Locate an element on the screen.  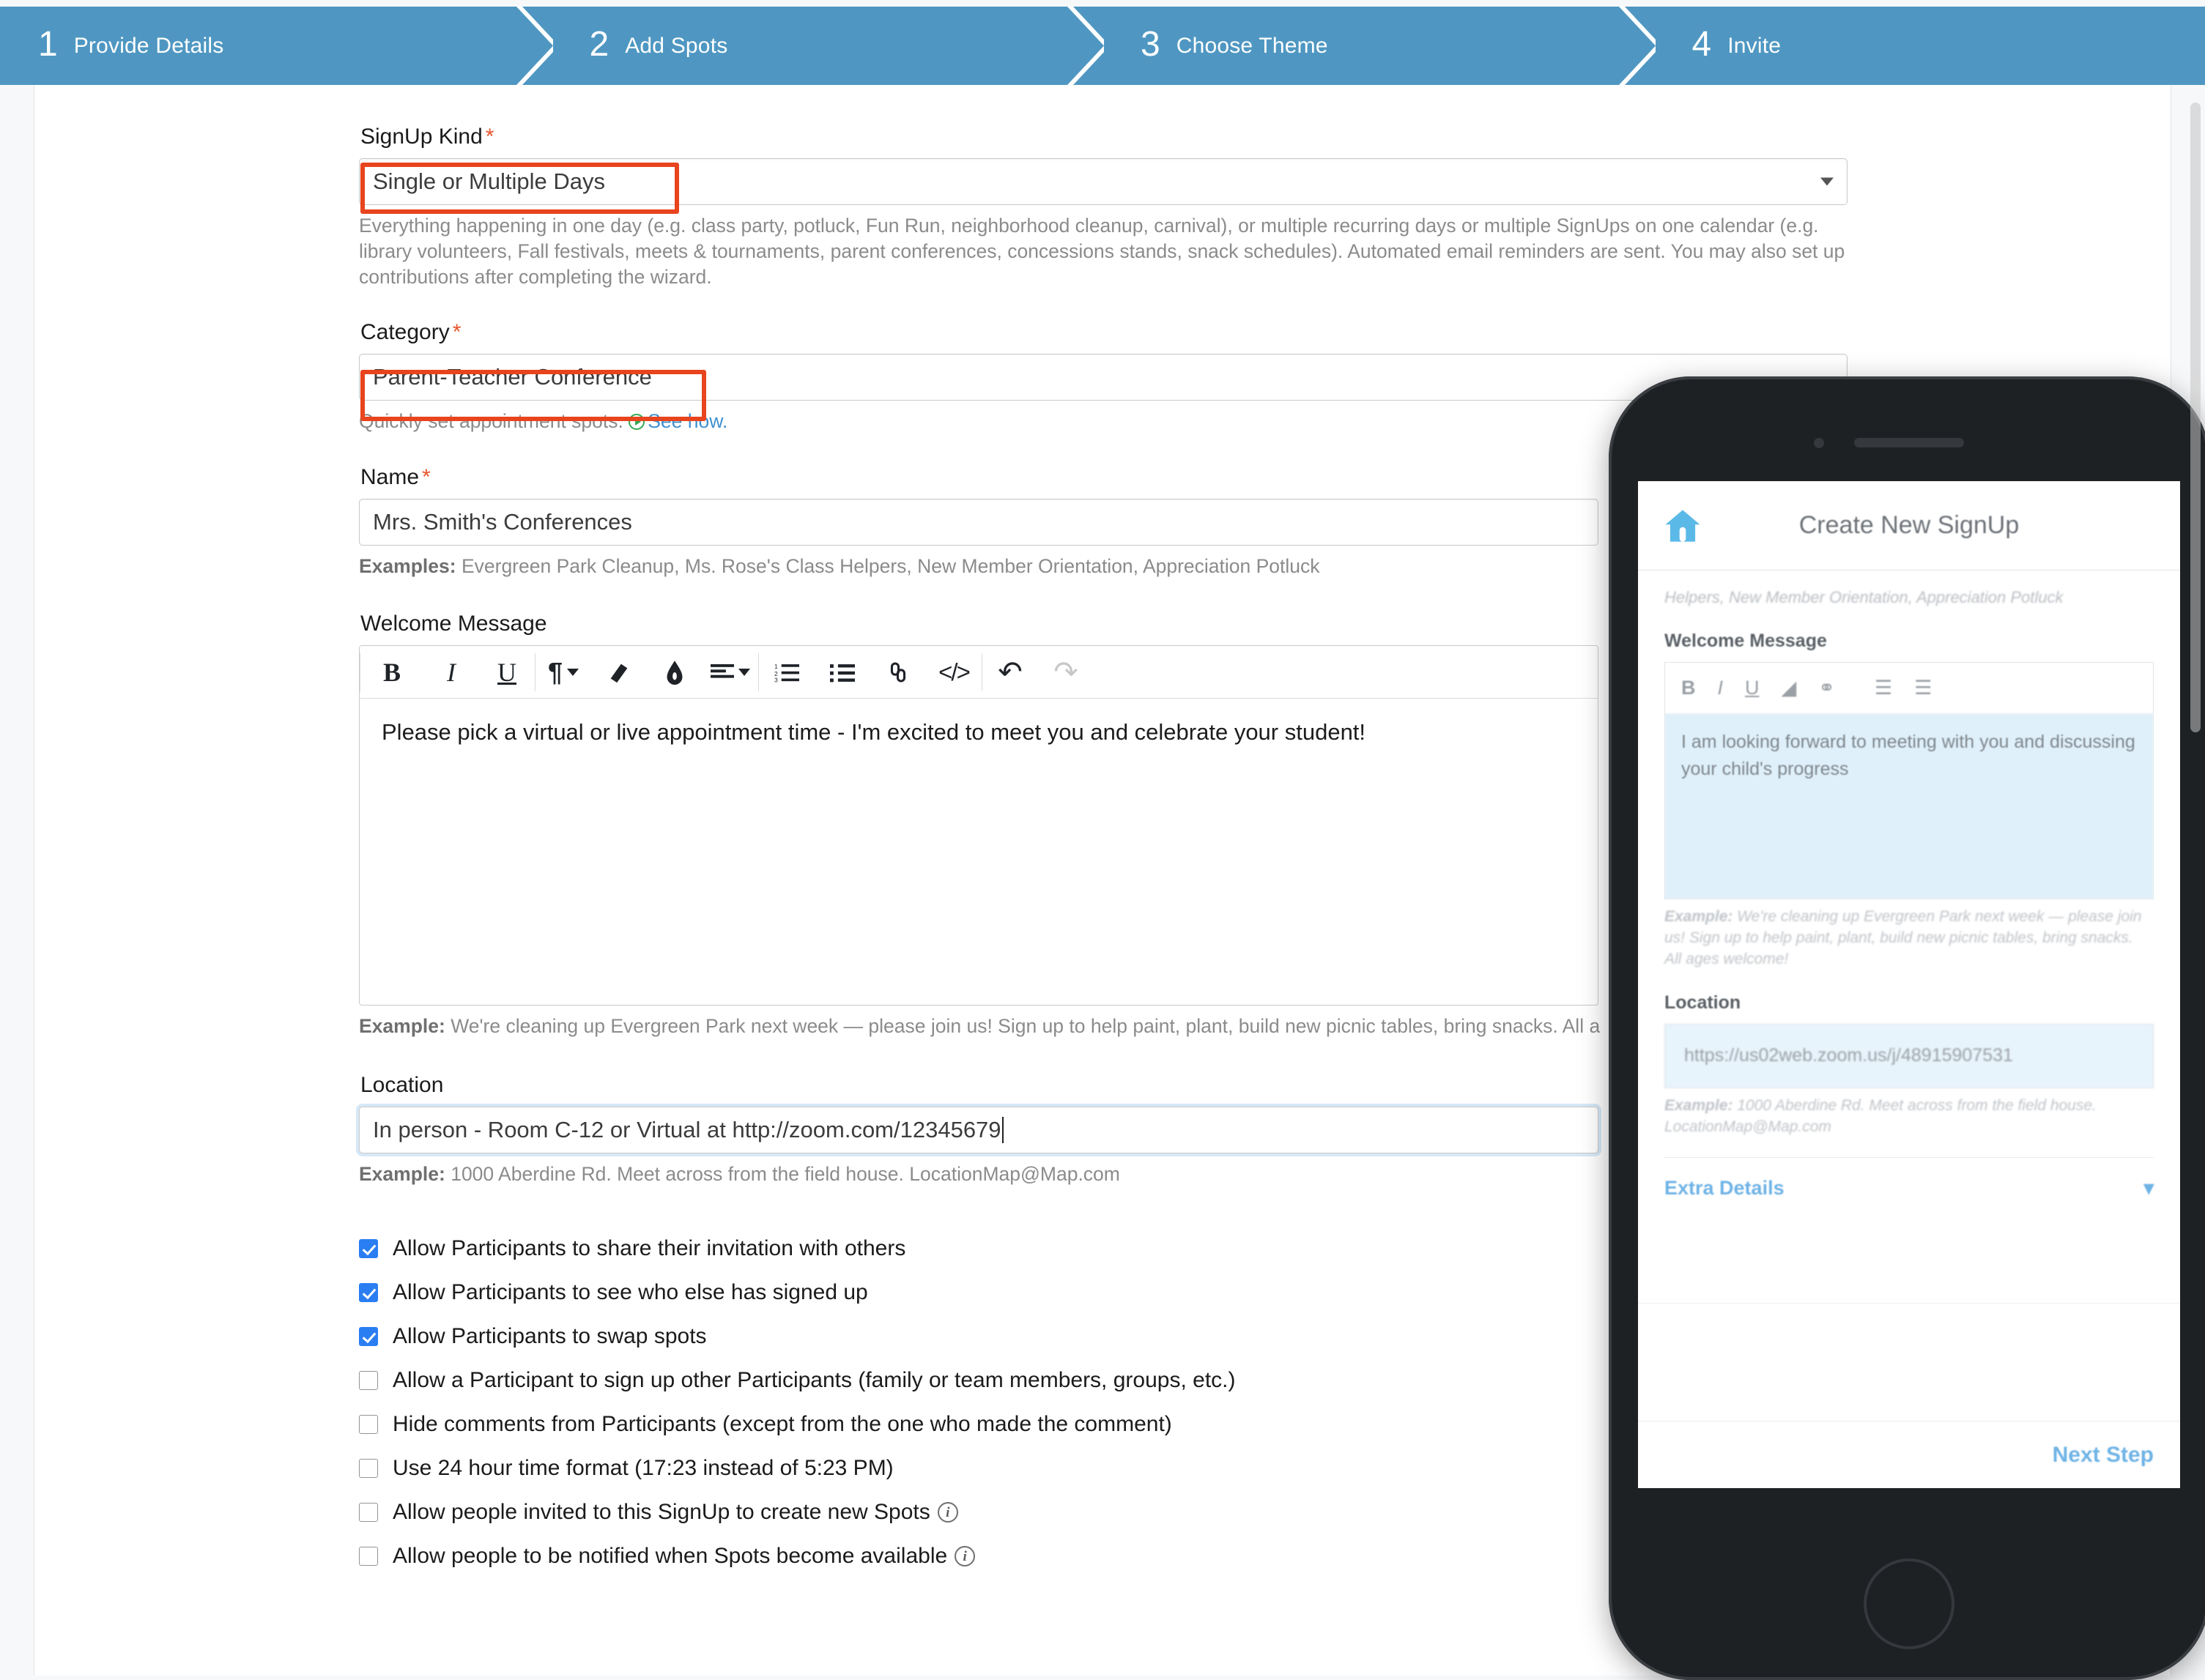
welcome-message-editor: B I U ¶ 1 is located at coordinates (978, 825).